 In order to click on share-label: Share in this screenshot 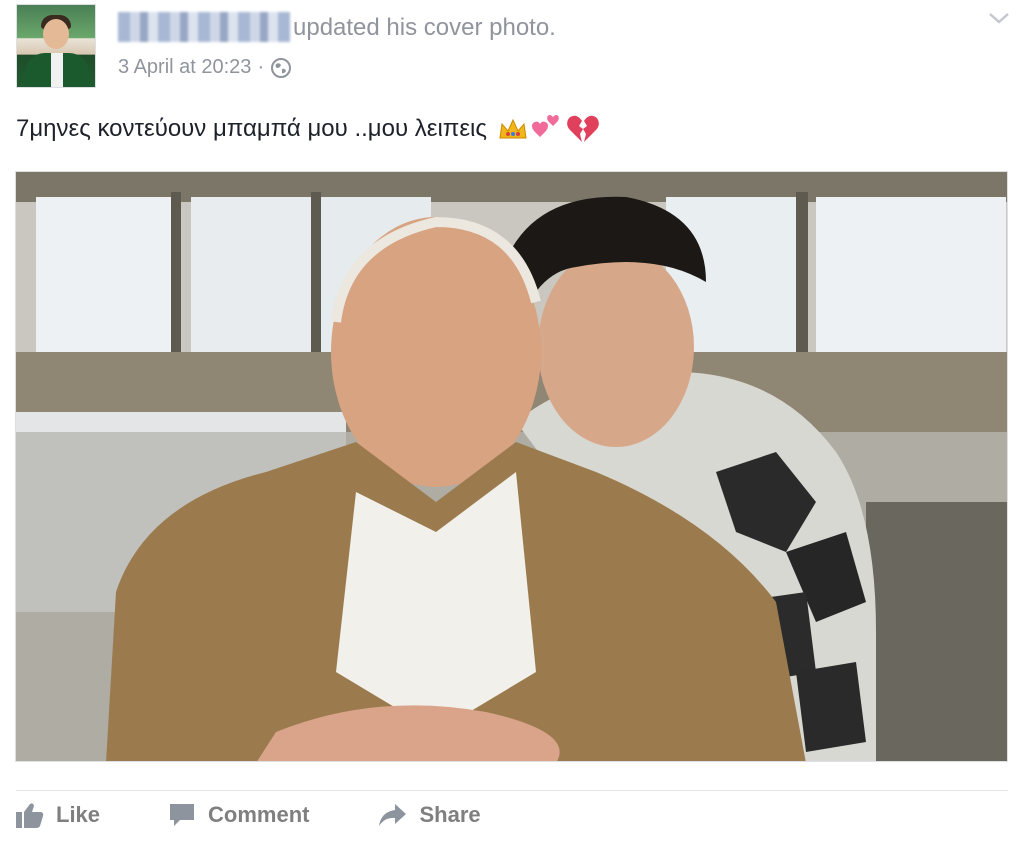, I will do `click(450, 814)`.